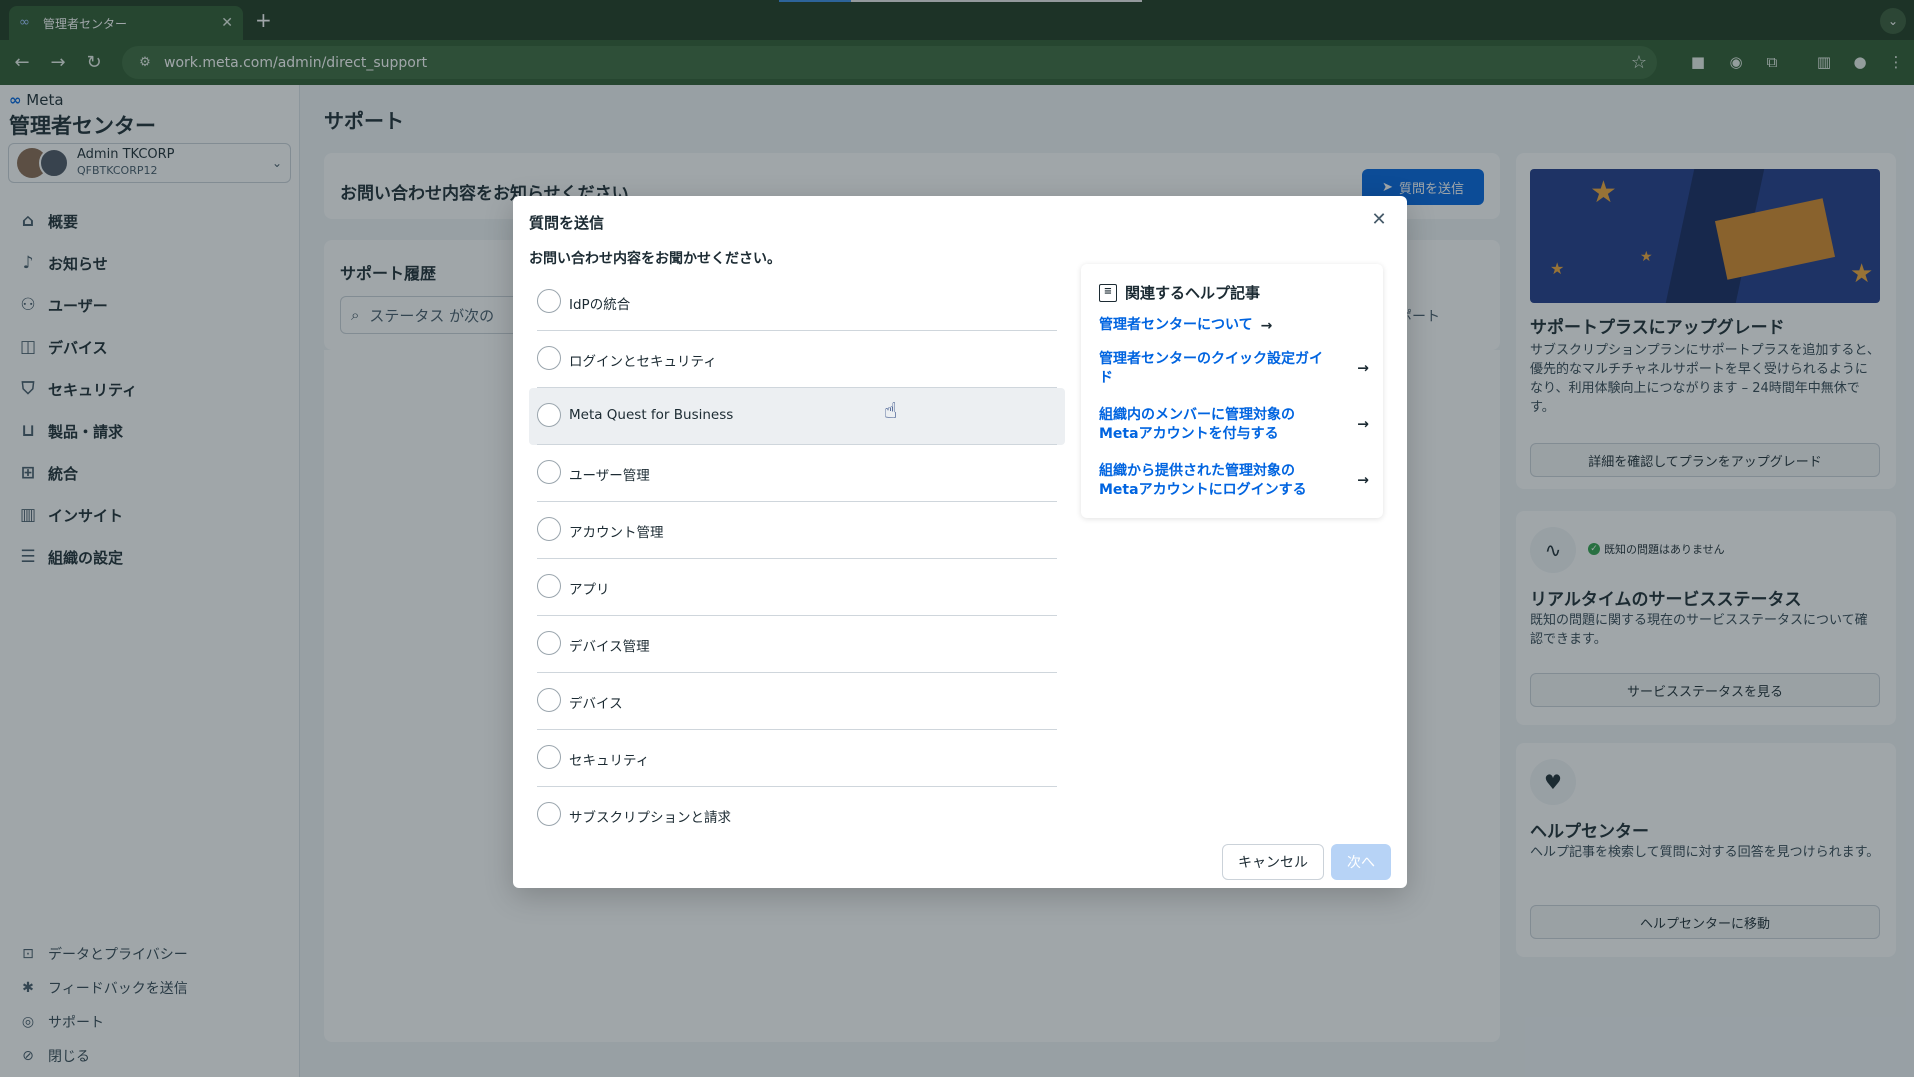 This screenshot has width=1914, height=1077. What do you see at coordinates (797, 701) in the screenshot?
I see `topic-option: デバイス` at bounding box center [797, 701].